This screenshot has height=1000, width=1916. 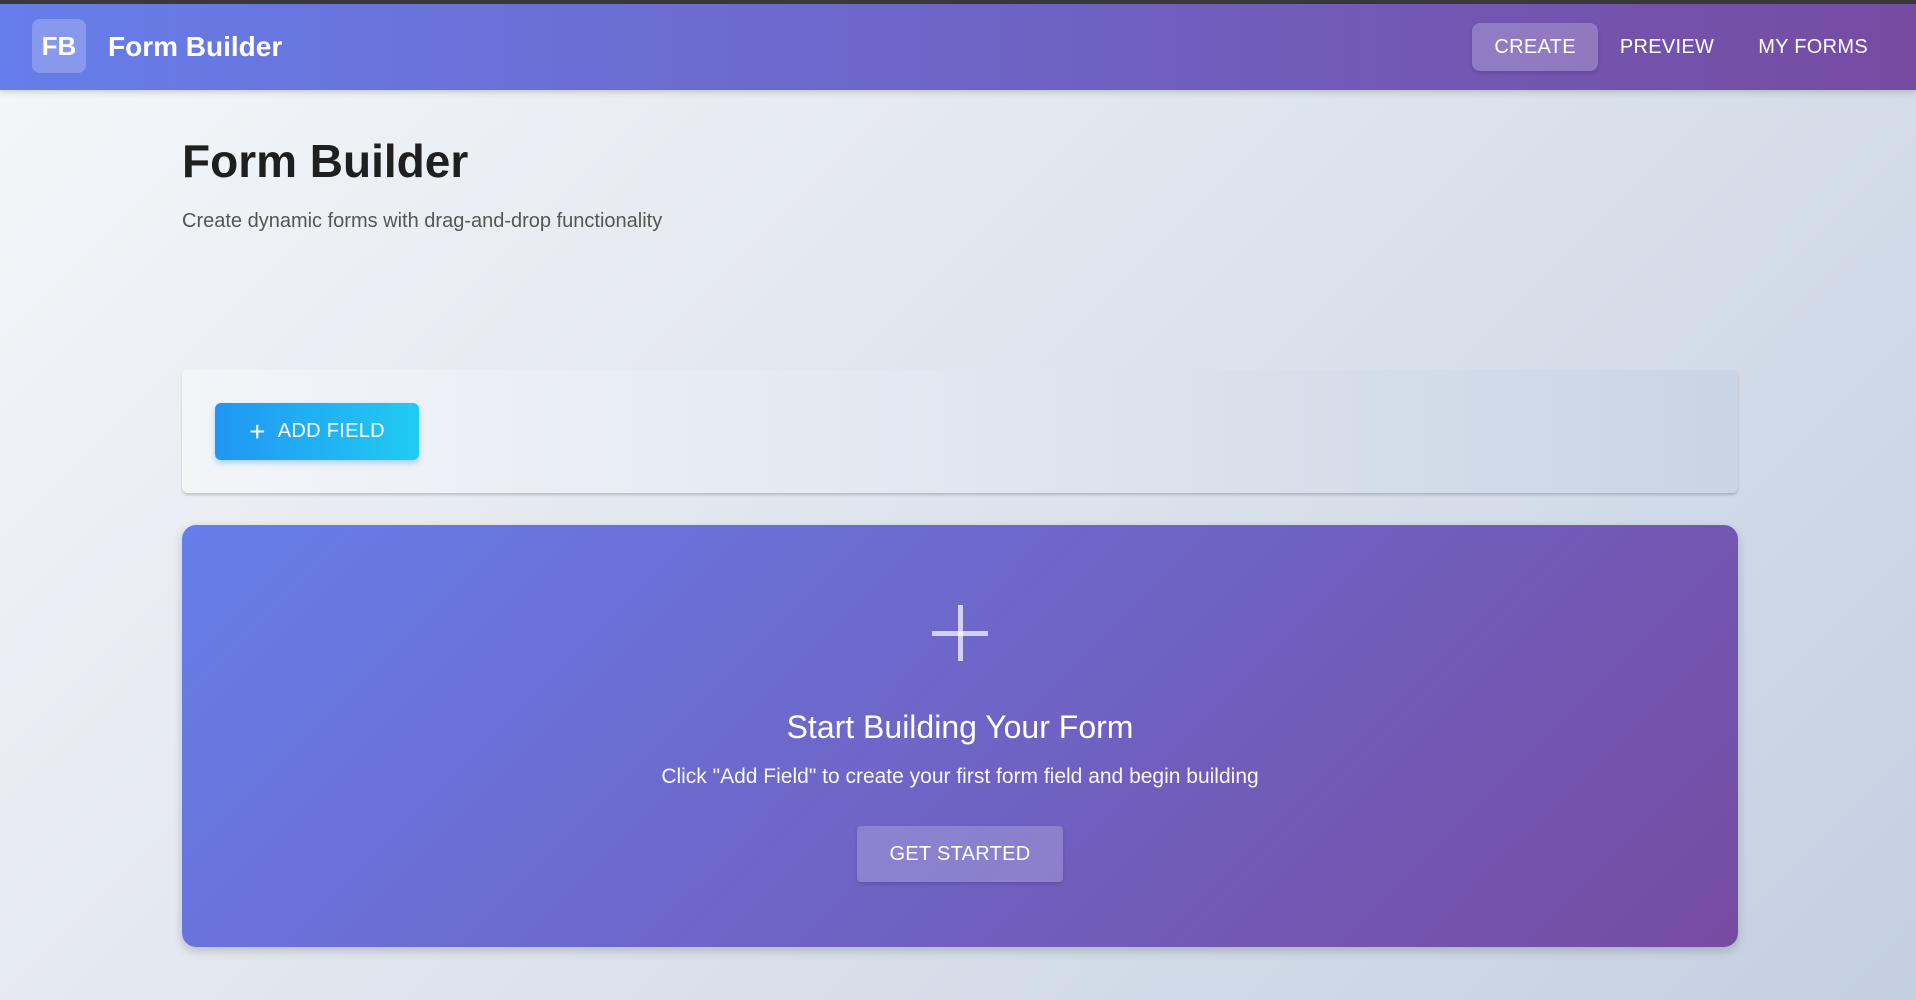 What do you see at coordinates (257, 431) in the screenshot?
I see `plus-icon: +` at bounding box center [257, 431].